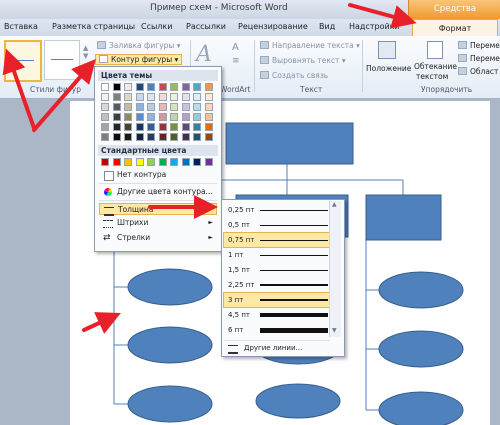 This screenshot has width=500, height=425. Describe the element at coordinates (64, 95) in the screenshot. I see `arrow-to-outline-button` at that location.